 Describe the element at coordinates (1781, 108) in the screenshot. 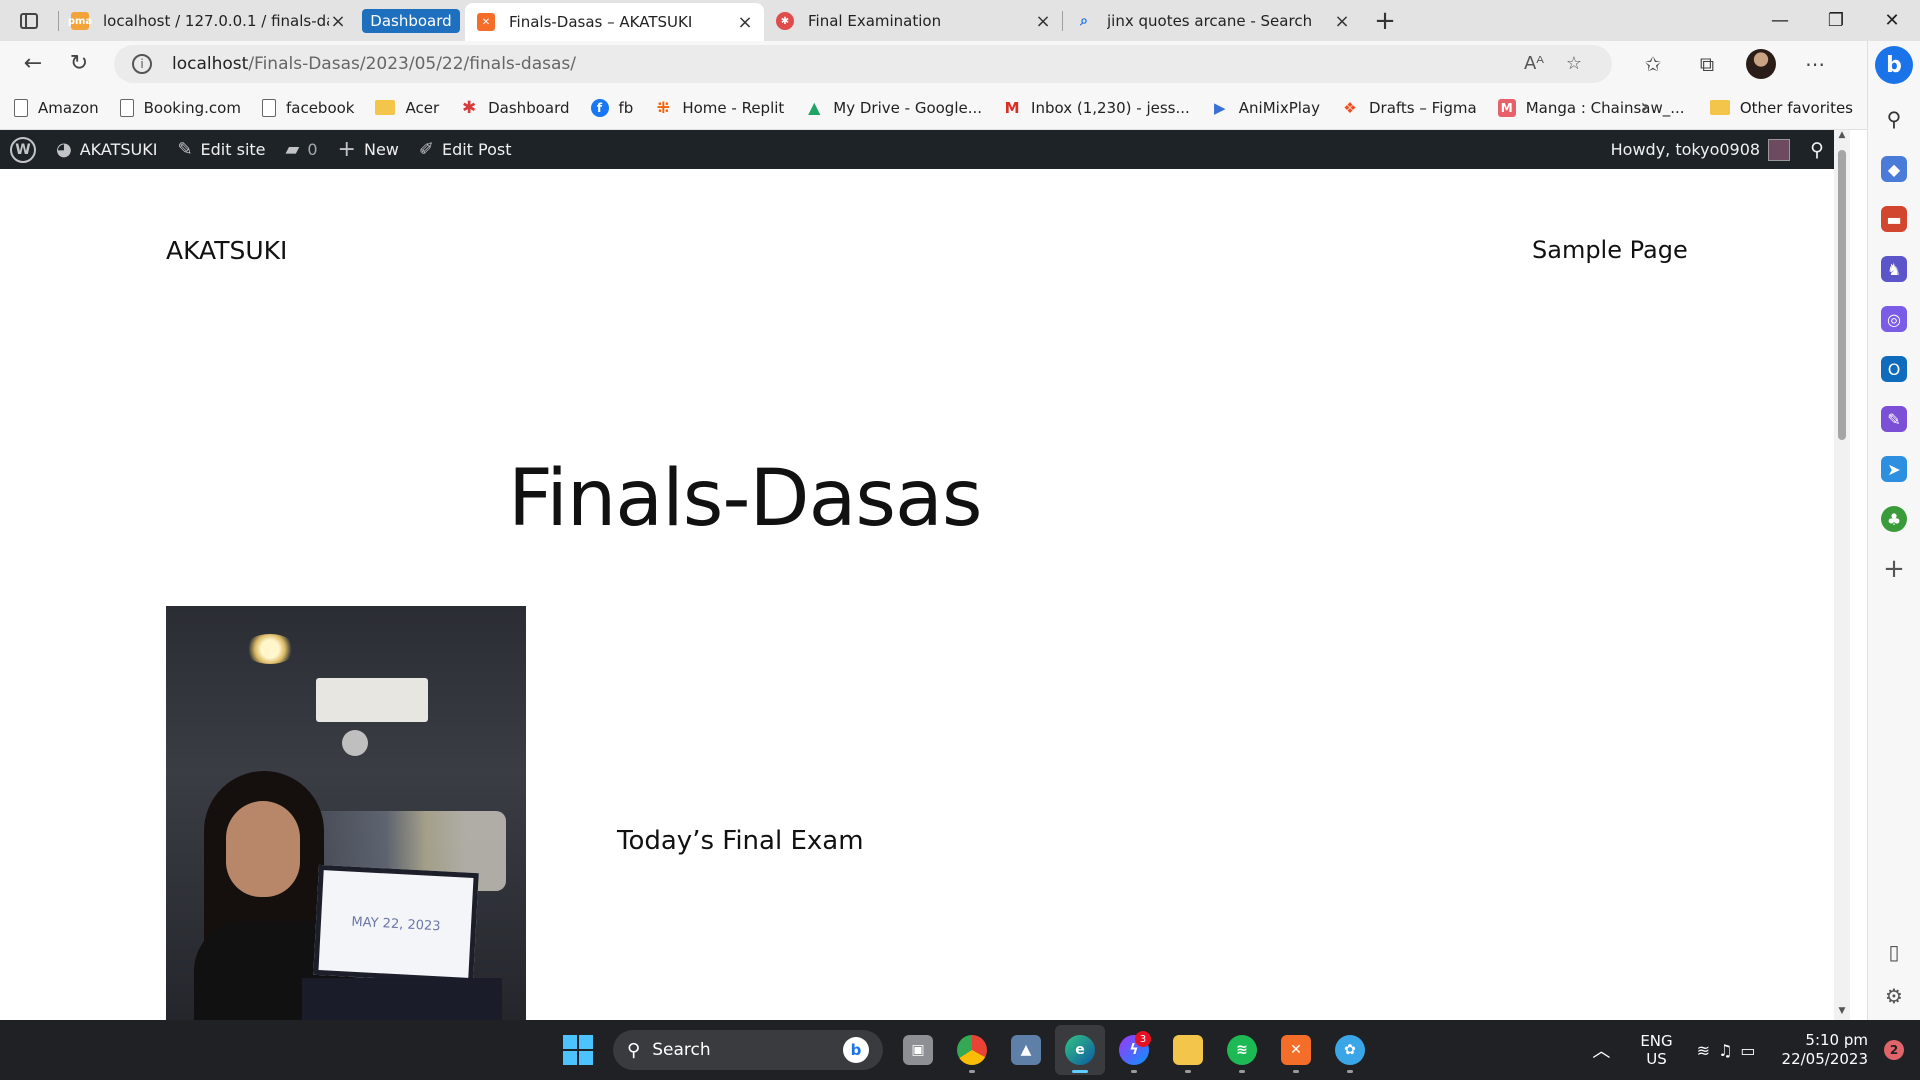

I see `other-favorites: Other favorites` at that location.